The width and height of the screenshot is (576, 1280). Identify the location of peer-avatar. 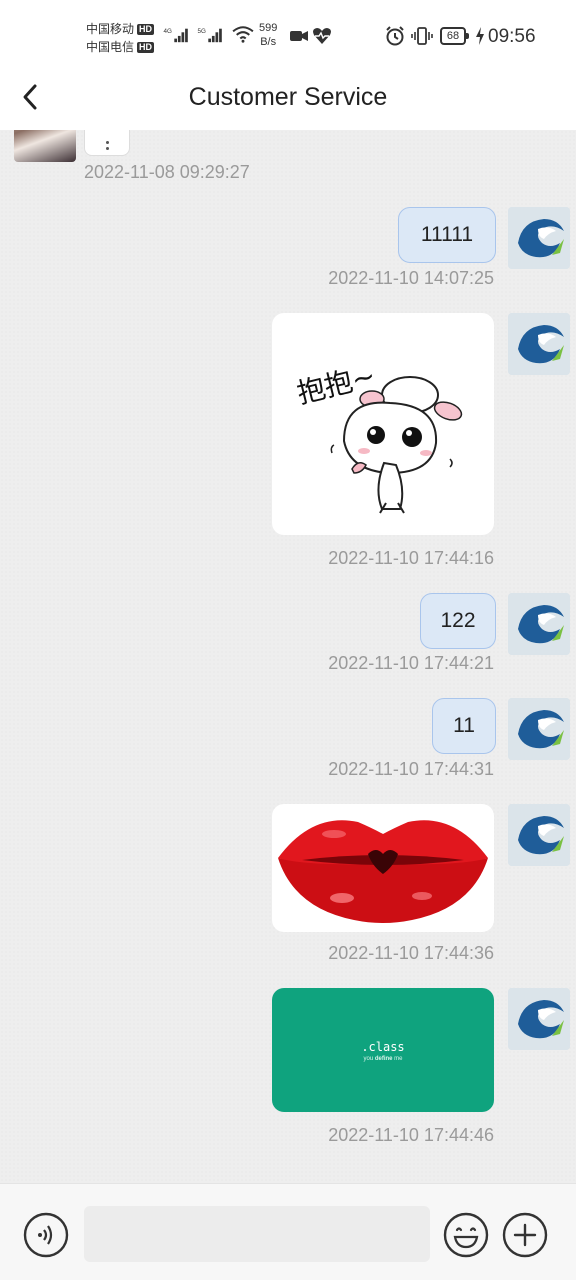
(45, 146).